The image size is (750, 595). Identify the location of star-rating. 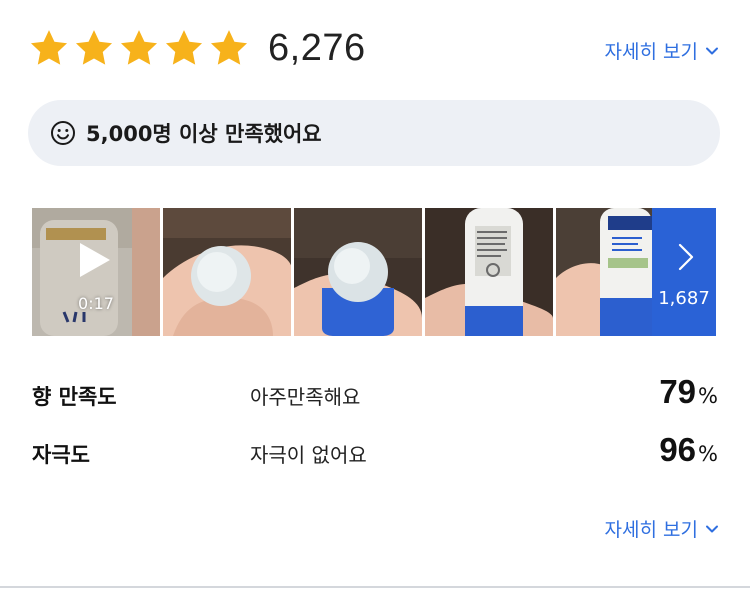
(139, 48).